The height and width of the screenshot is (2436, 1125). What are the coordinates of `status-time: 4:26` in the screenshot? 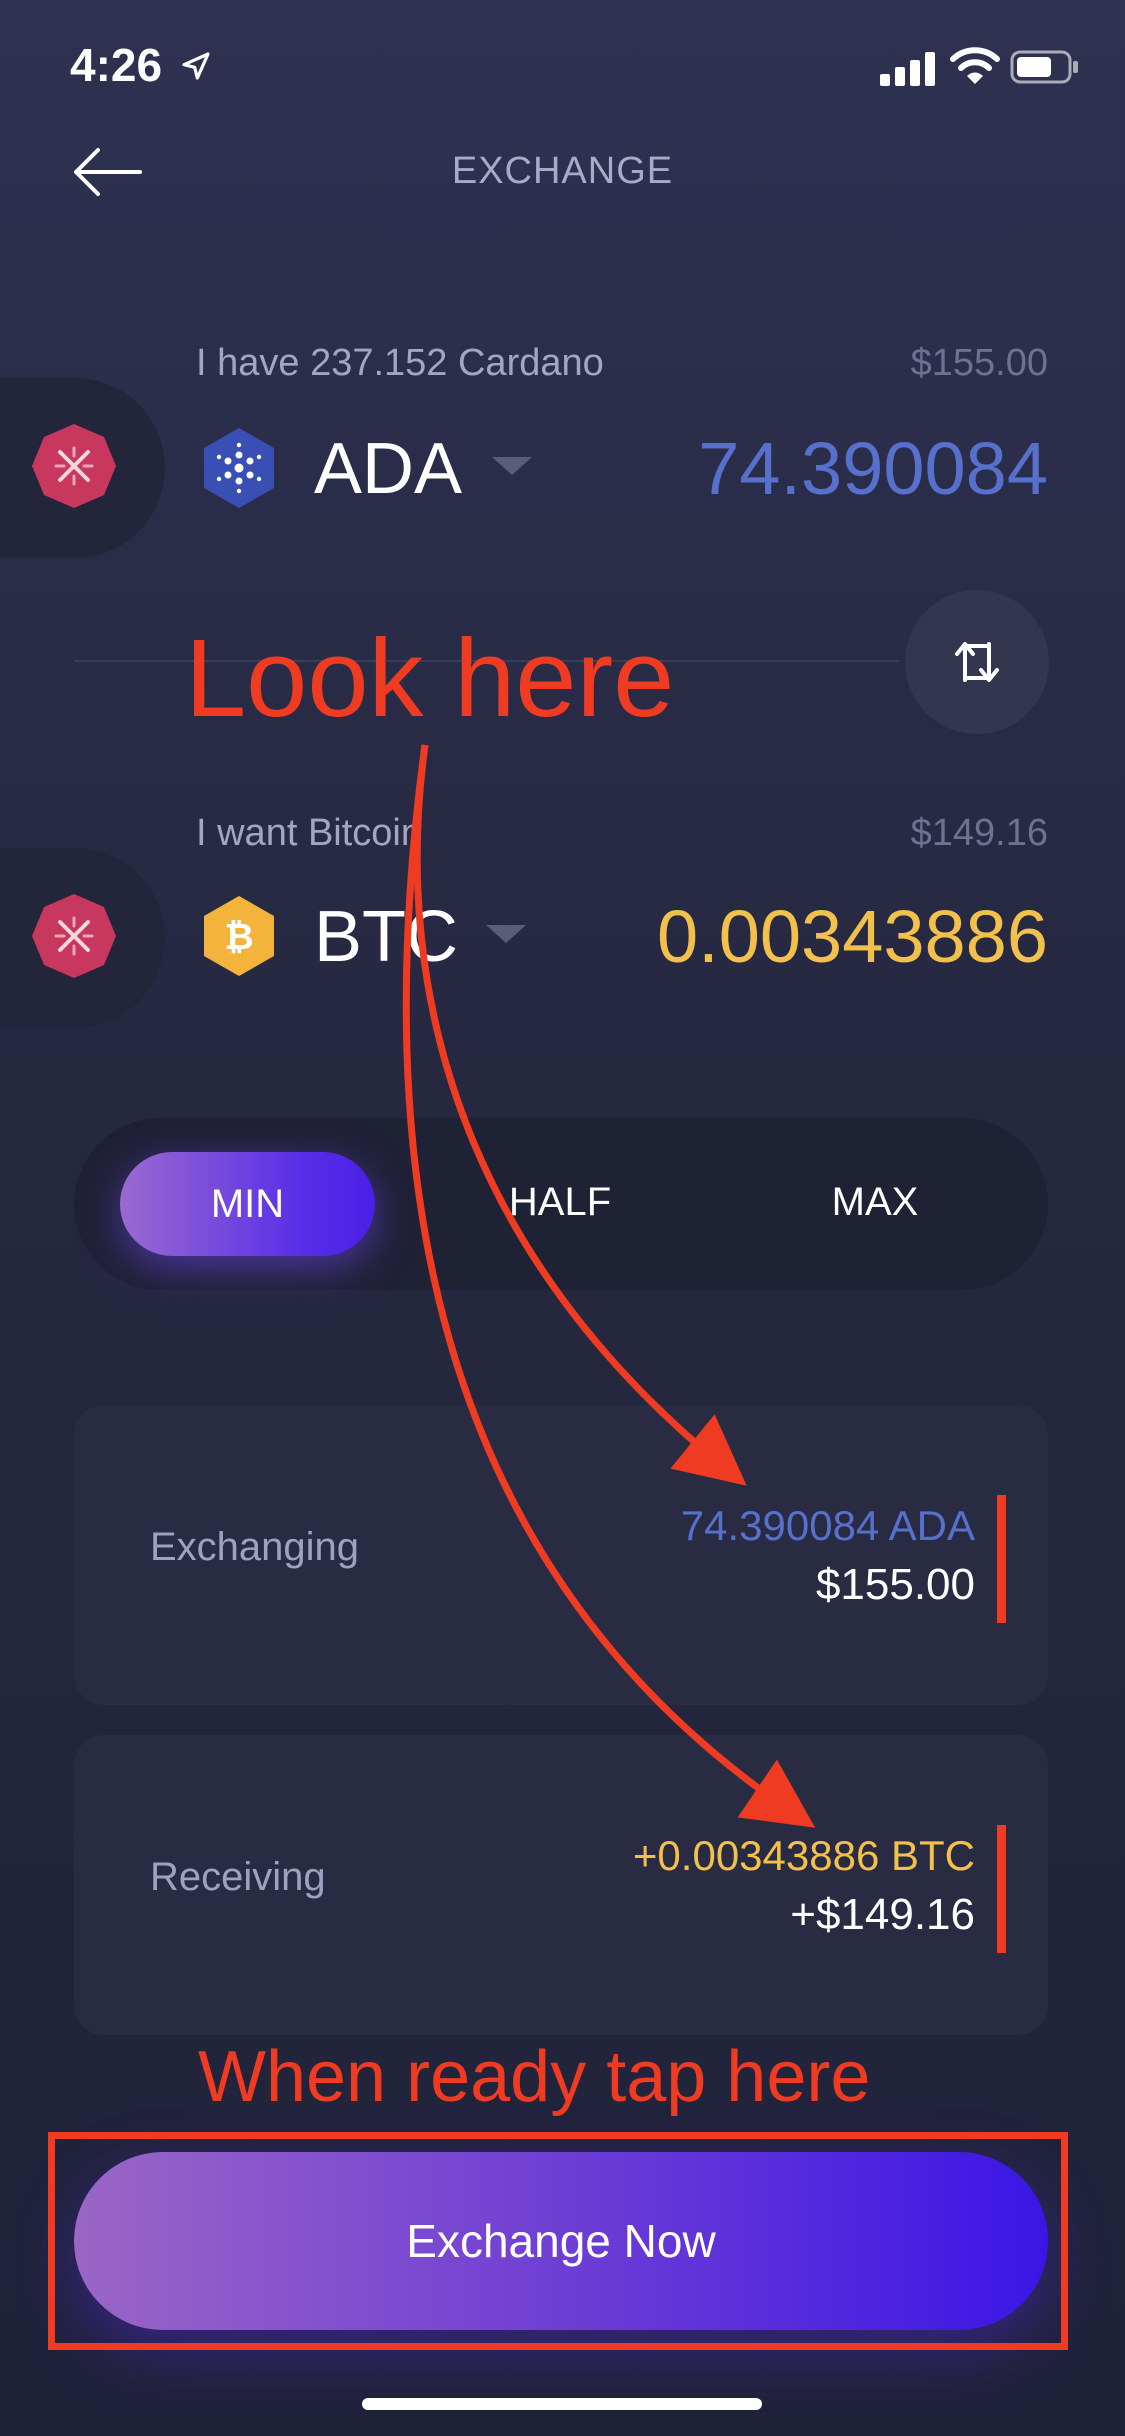 It's located at (116, 65).